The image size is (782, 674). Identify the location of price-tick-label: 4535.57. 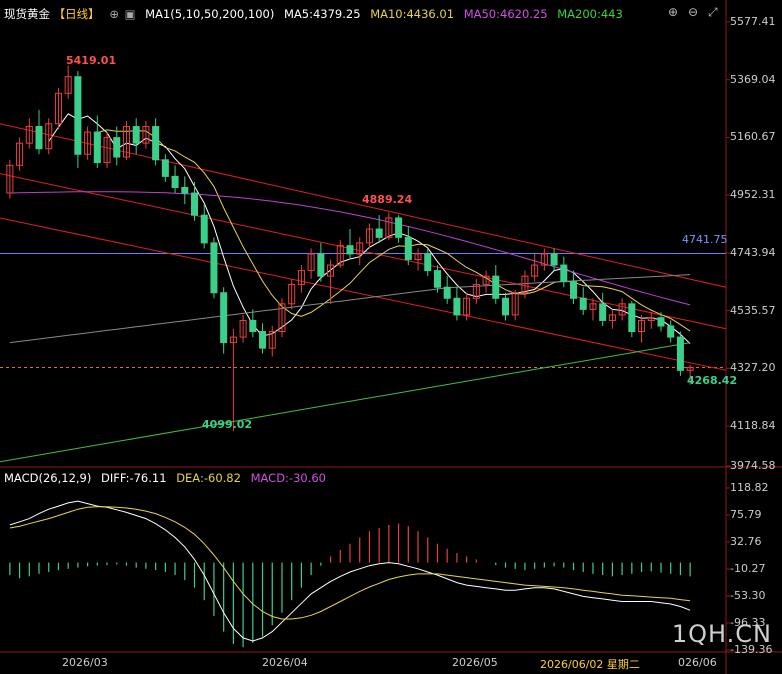
(753, 310).